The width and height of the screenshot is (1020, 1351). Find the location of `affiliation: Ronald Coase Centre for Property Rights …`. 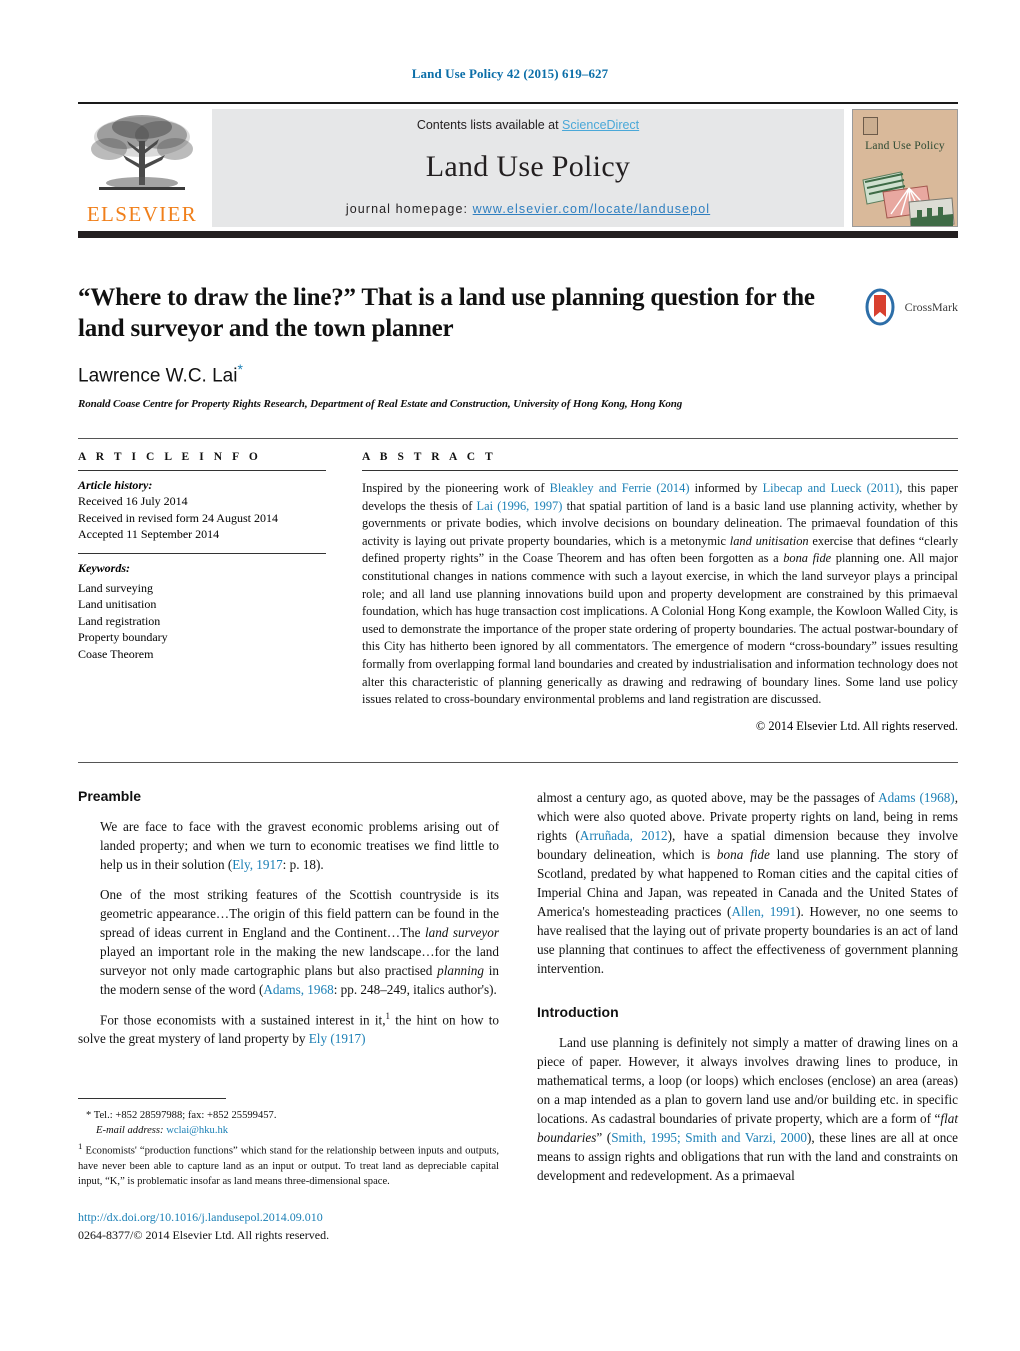

affiliation: Ronald Coase Centre for Property Rights … is located at coordinates (380, 404).